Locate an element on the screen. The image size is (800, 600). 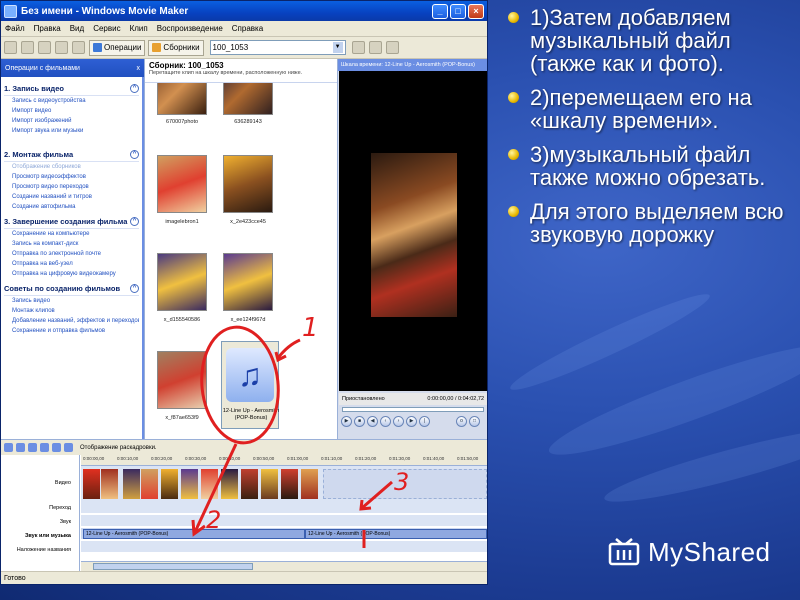
views-icon is located at coordinates (392, 47).